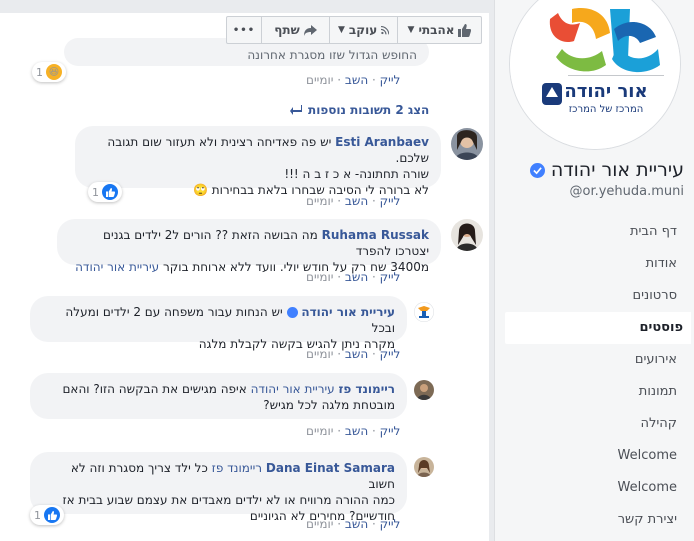 The height and width of the screenshot is (541, 694). What do you see at coordinates (491, 270) in the screenshot?
I see `scrollbar` at bounding box center [491, 270].